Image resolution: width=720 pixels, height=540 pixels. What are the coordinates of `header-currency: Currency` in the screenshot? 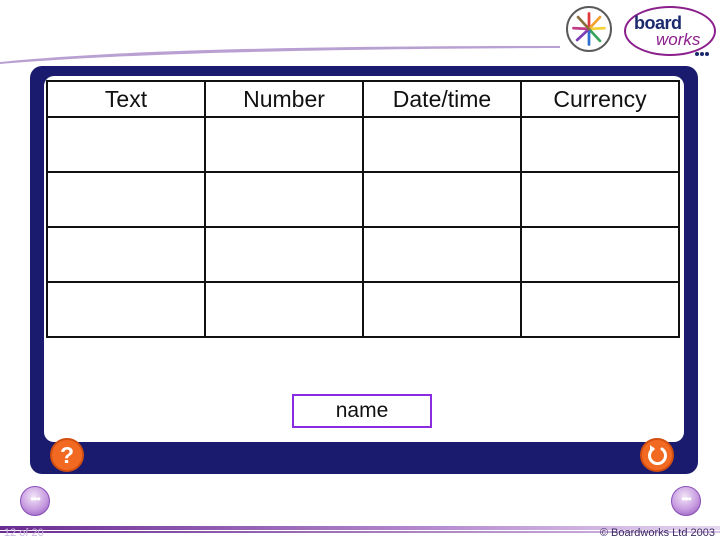 It's located at (600, 99).